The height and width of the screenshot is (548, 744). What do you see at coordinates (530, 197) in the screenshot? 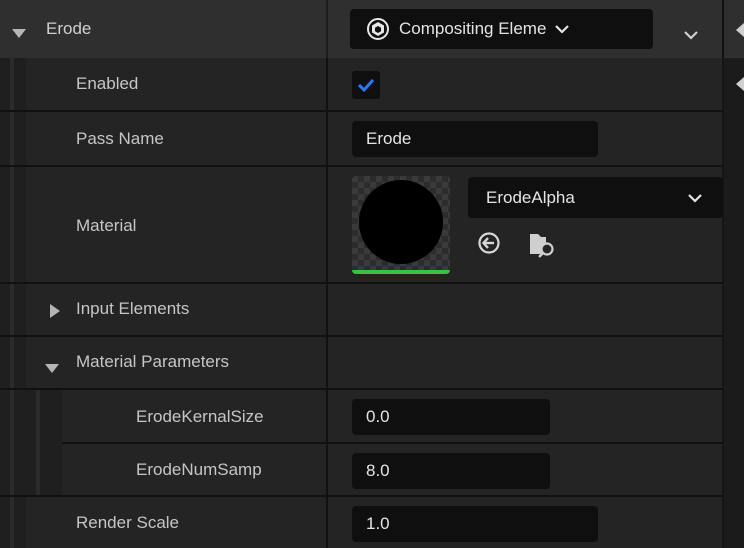
I see `material-asset-name: ErodeAlpha` at bounding box center [530, 197].